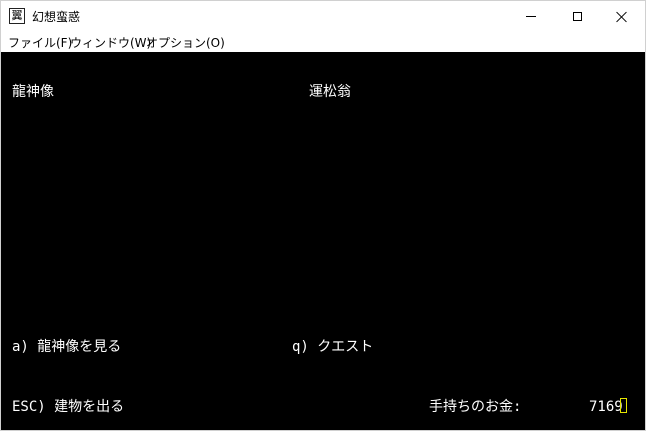 The height and width of the screenshot is (431, 646). Describe the element at coordinates (66, 347) in the screenshot. I see `menu-option-a: a) 龍神像を見る` at that location.